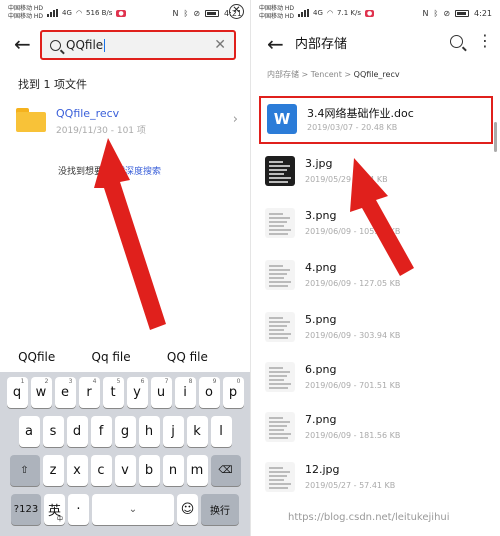 The image size is (500, 536). Describe the element at coordinates (353, 435) in the screenshot. I see `file-meta: 2019/06/09 - 181.56 KB` at that location.